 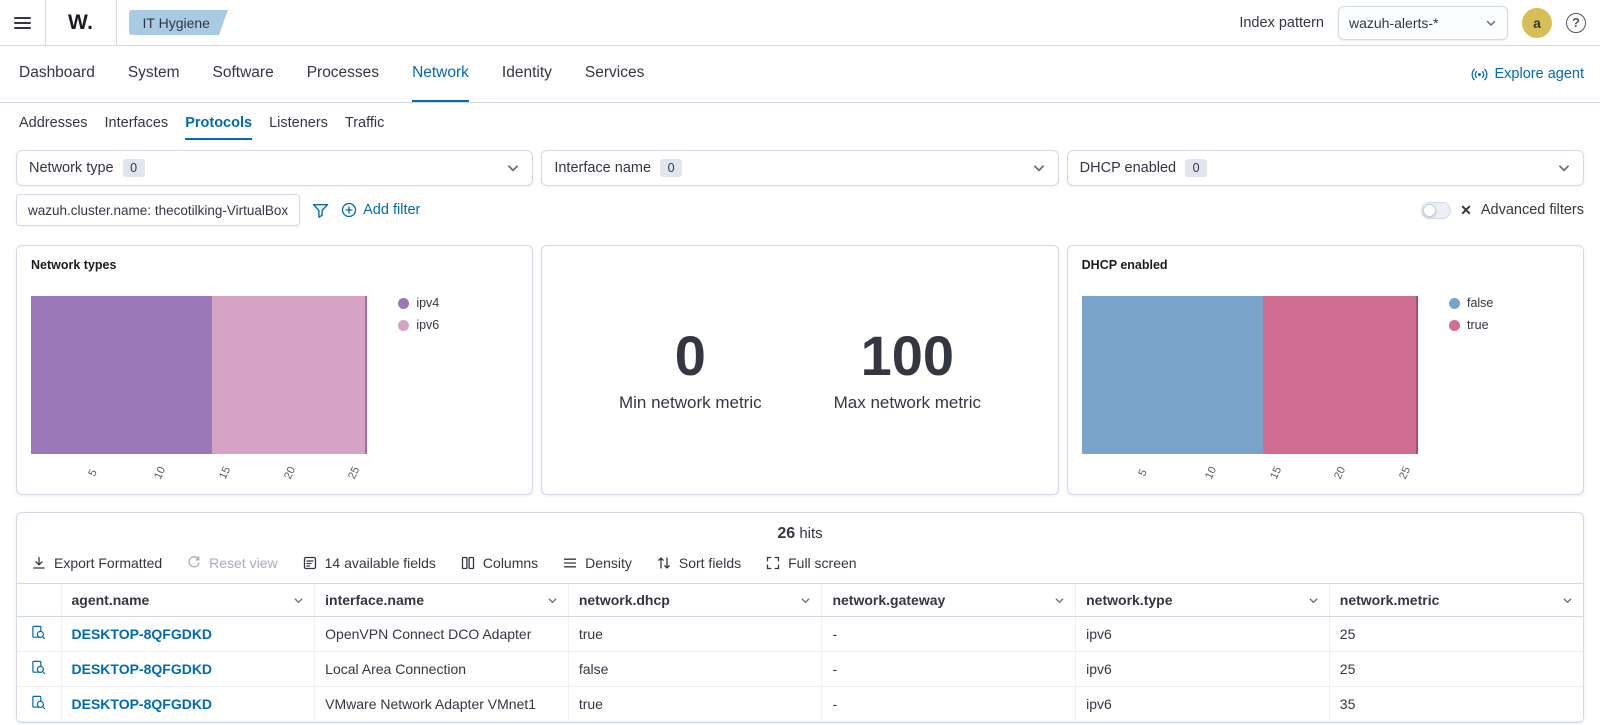 What do you see at coordinates (1508, 325) in the screenshot?
I see `legend-item-true: true` at bounding box center [1508, 325].